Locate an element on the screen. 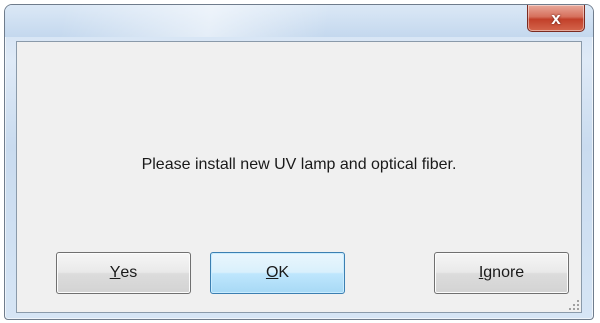  yes-button: Yes is located at coordinates (123, 273).